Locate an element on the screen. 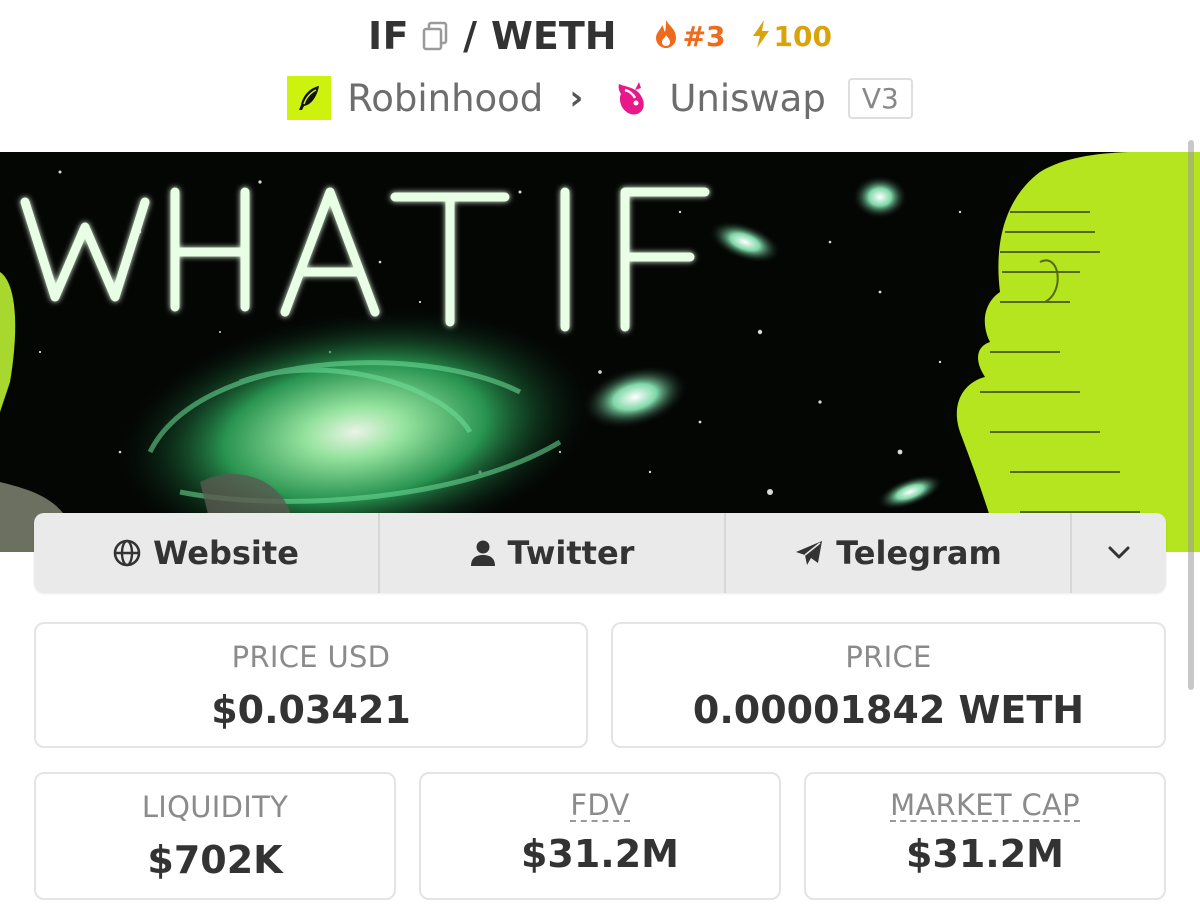  market-cap-label: MARKET CAP is located at coordinates (985, 806).